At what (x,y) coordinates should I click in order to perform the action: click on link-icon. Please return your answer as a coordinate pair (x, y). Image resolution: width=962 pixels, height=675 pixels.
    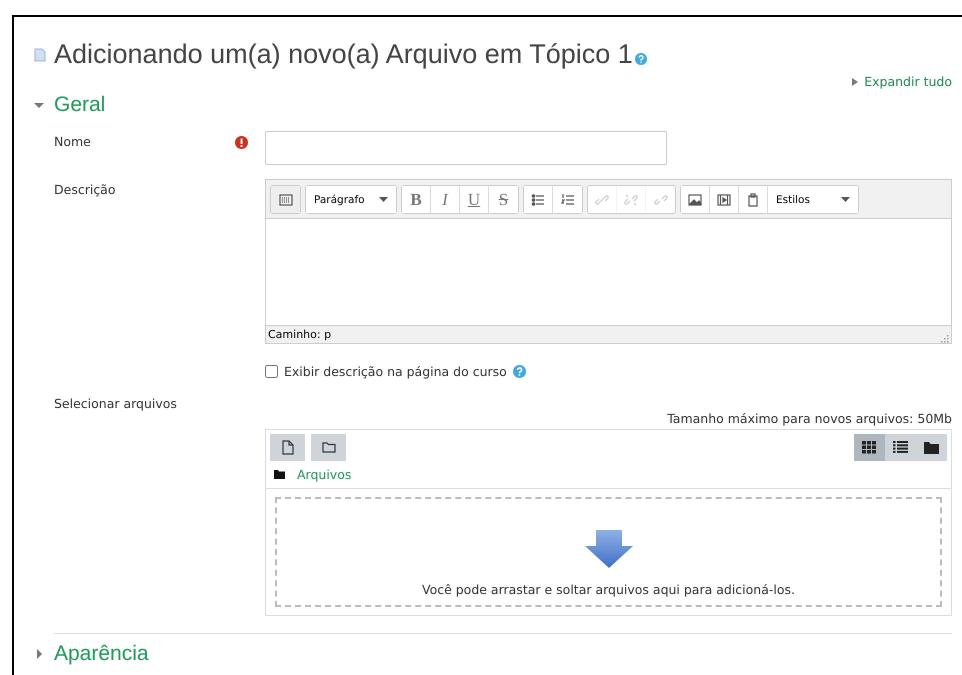
    Looking at the image, I should click on (602, 199).